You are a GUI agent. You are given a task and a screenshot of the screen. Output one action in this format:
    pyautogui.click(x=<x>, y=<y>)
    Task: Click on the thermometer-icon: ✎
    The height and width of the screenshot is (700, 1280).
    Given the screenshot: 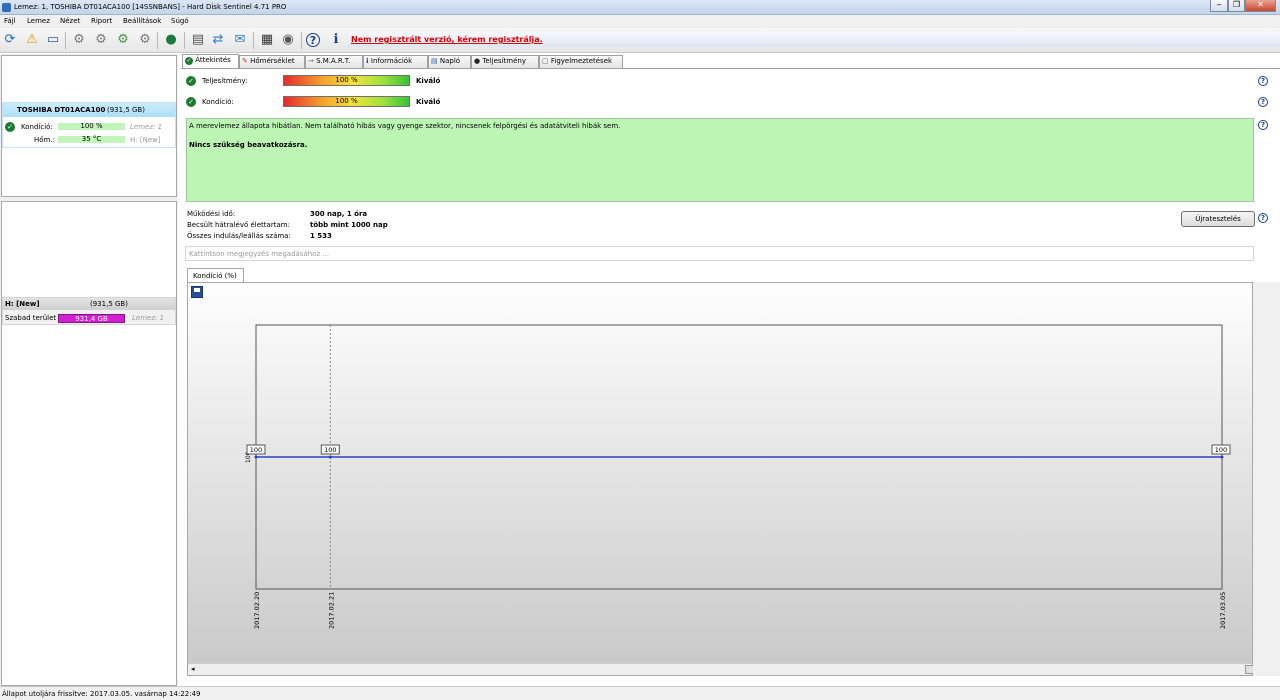 What is the action you would take?
    pyautogui.click(x=245, y=61)
    